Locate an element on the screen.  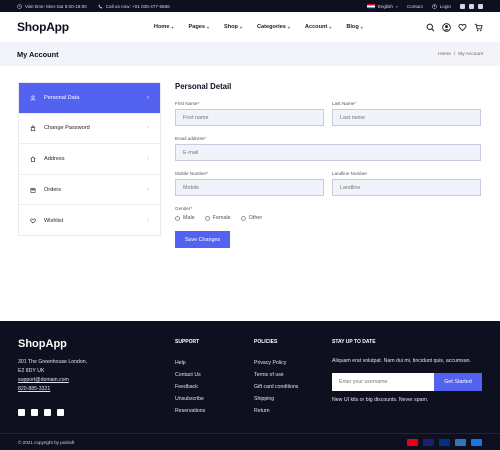
call-us-text: Call us now: +01 035-477-5566 is located at coordinates (137, 6).